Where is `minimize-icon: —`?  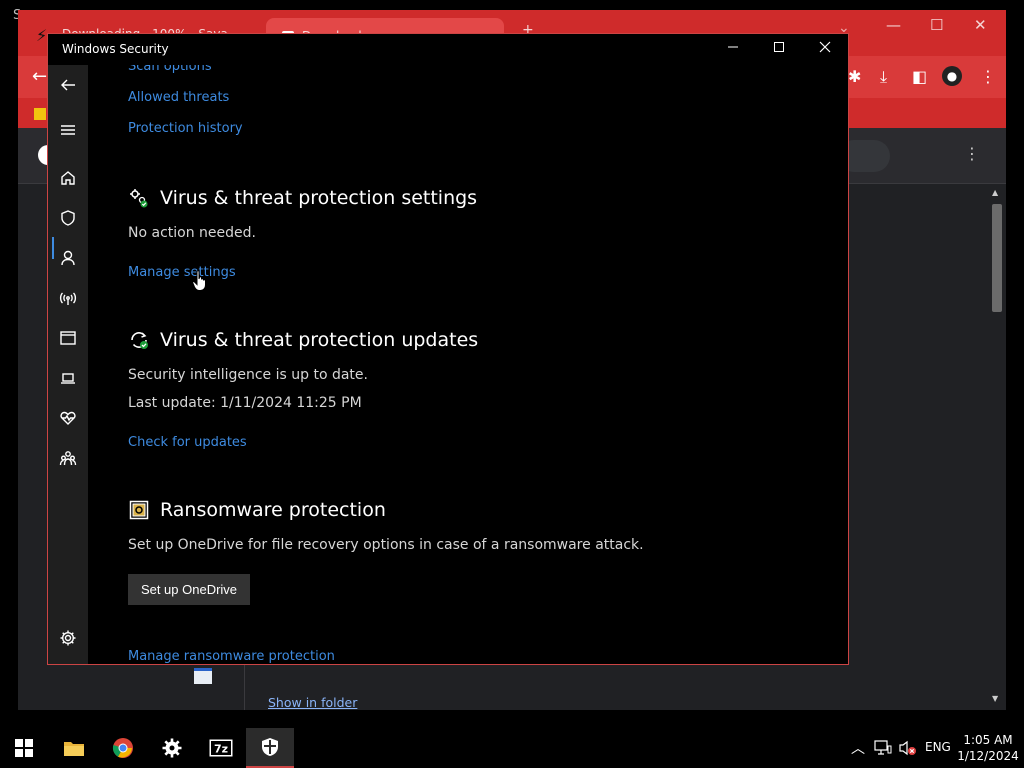 minimize-icon: — is located at coordinates (893, 25).